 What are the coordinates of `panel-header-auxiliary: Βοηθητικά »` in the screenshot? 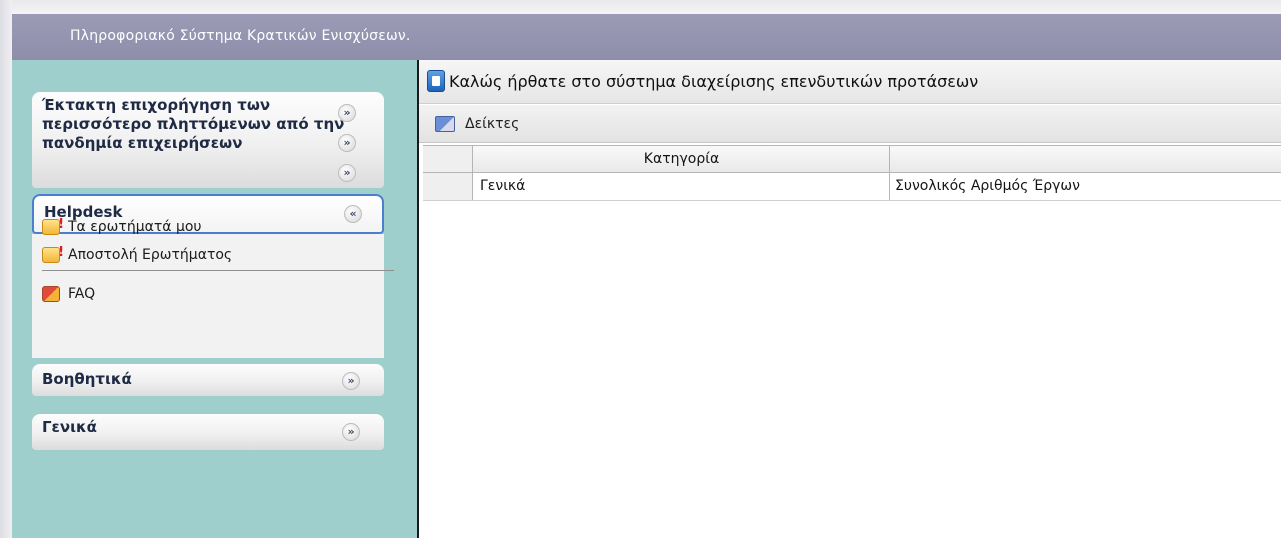 It's located at (208, 380).